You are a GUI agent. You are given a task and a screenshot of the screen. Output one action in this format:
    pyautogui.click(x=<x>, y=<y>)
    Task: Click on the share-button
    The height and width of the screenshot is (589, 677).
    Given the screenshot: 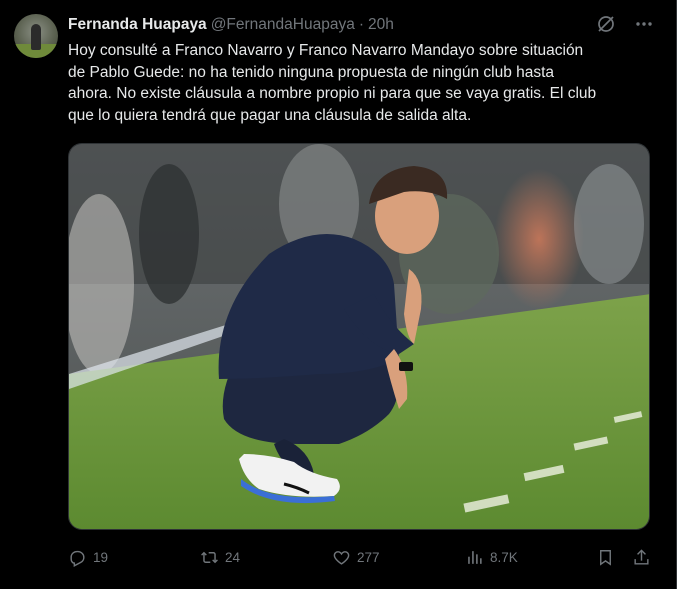 What is the action you would take?
    pyautogui.click(x=644, y=557)
    